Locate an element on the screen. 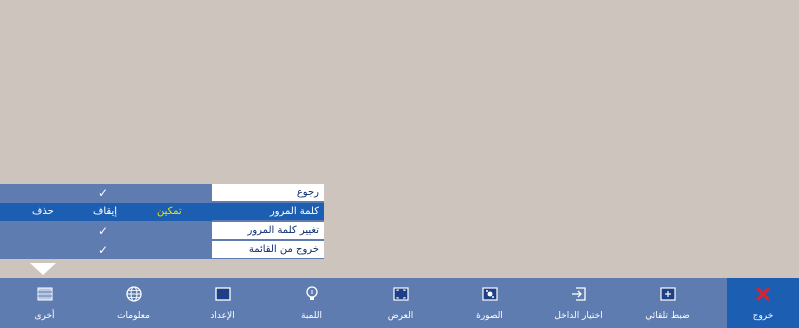 This screenshot has height=328, width=799. tab-lamp: اللمبة is located at coordinates (311, 303).